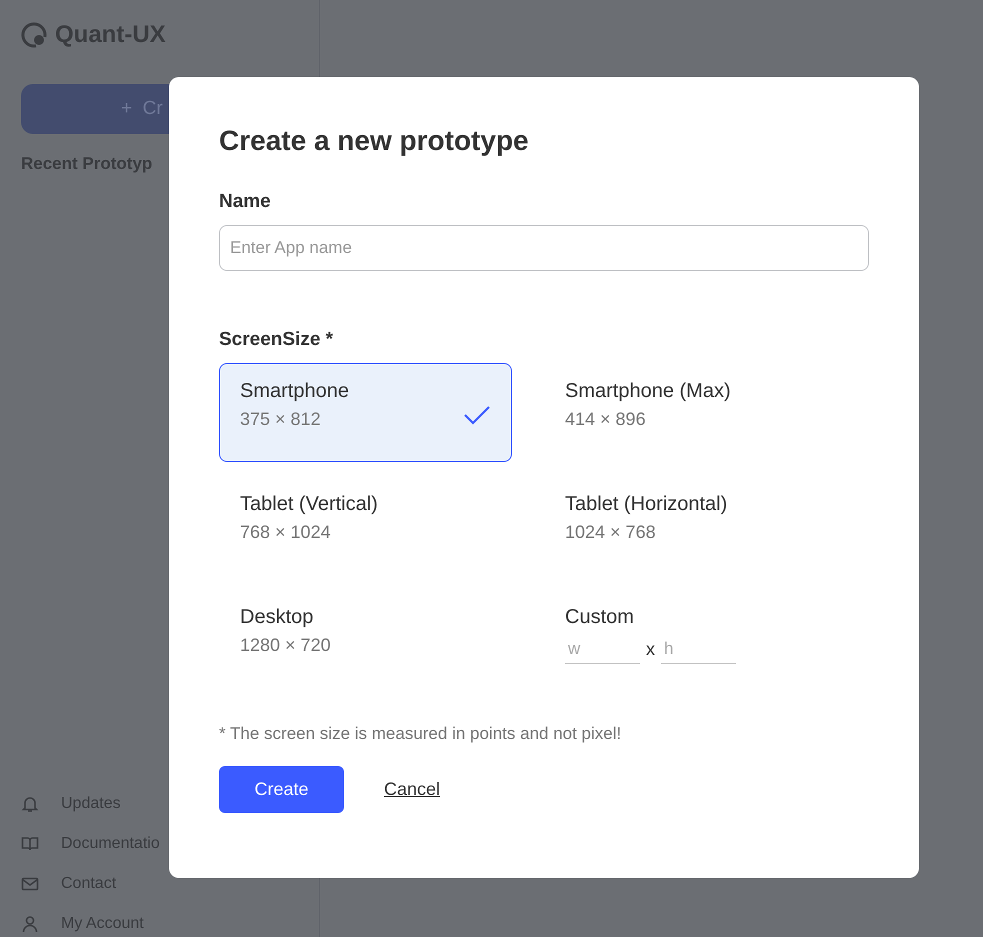 The width and height of the screenshot is (983, 937). What do you see at coordinates (412, 789) in the screenshot?
I see `cancel-link: Cancel` at bounding box center [412, 789].